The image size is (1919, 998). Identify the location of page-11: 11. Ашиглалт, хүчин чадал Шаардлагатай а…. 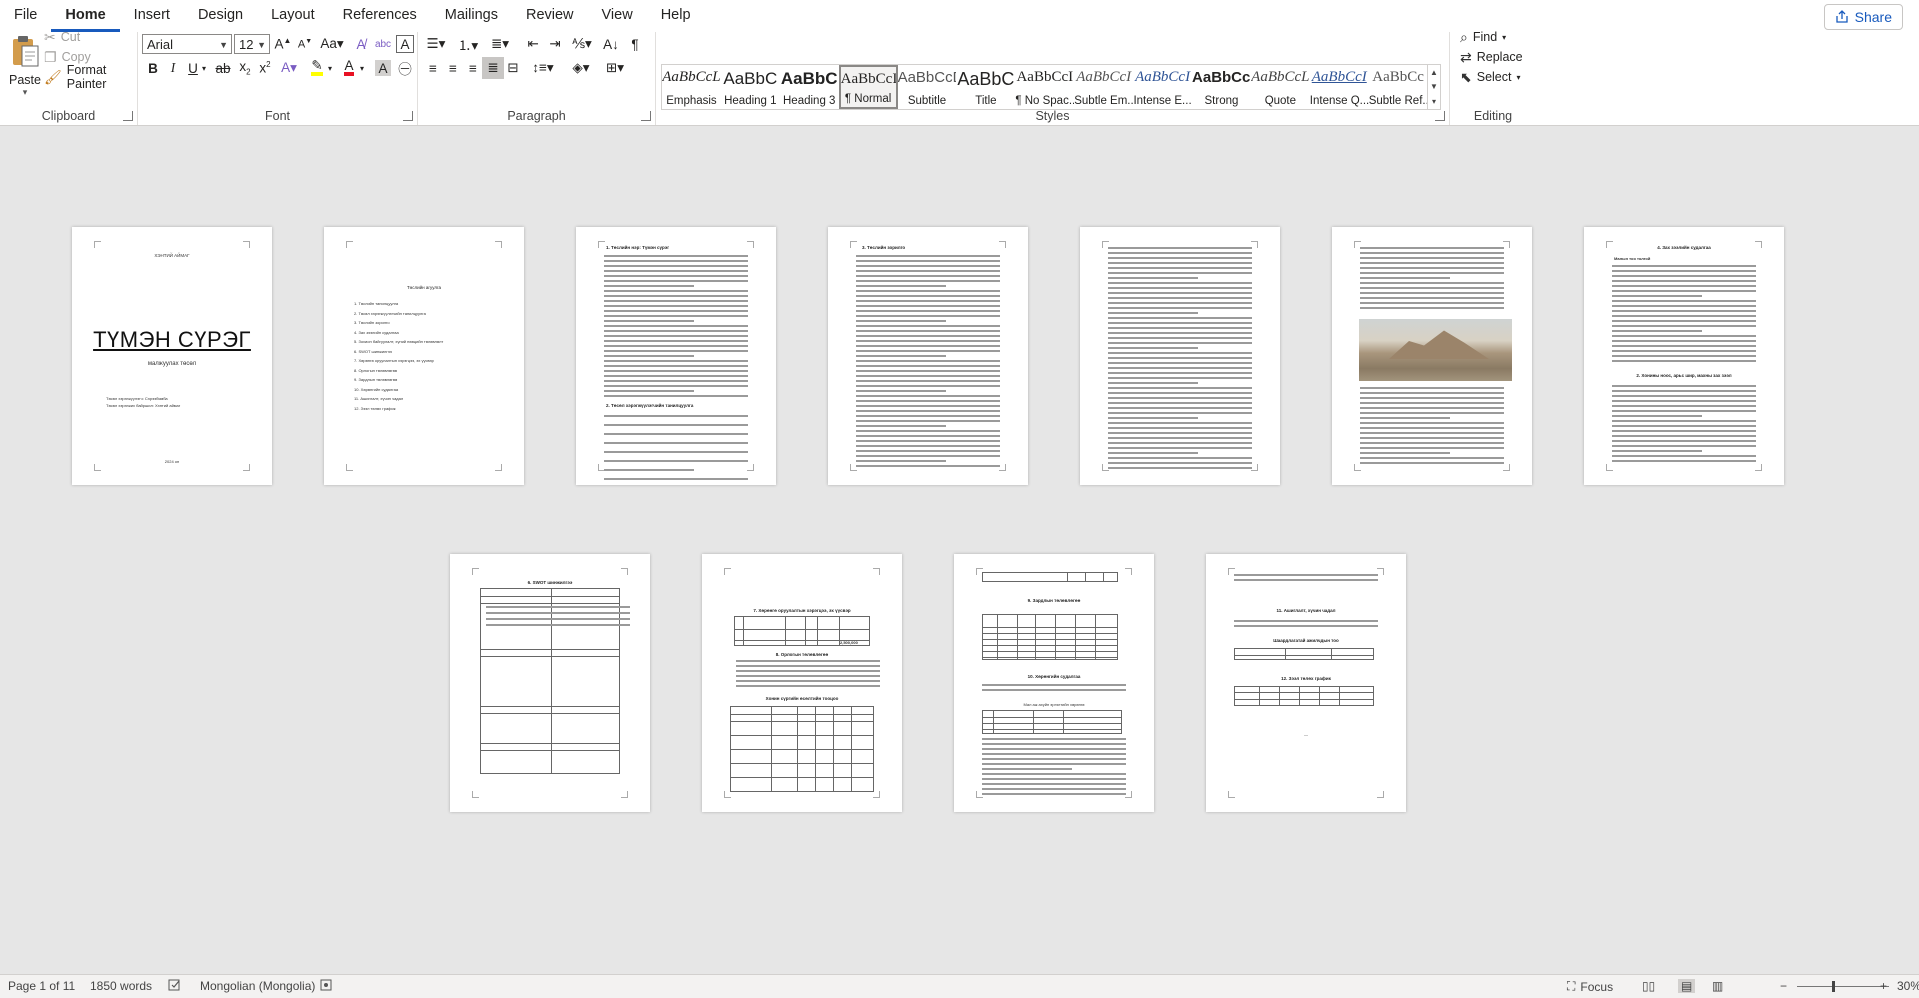
(1306, 683).